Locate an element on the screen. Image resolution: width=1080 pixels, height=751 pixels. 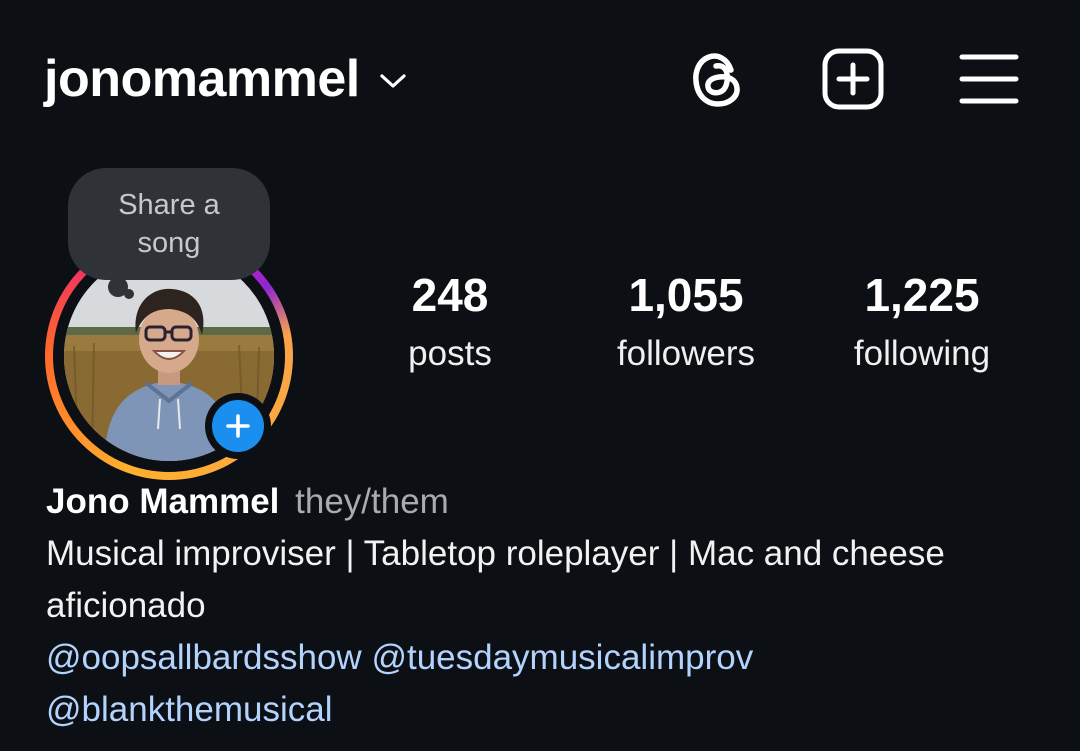
followers-stat: 1,055 followers is located at coordinates (686, 325).